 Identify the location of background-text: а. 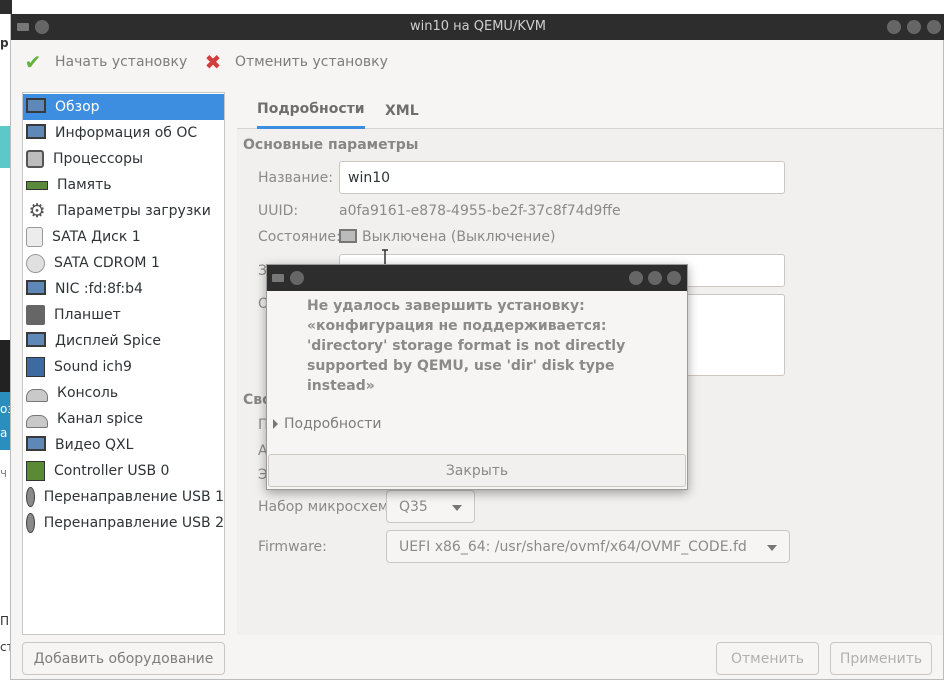
(4, 433).